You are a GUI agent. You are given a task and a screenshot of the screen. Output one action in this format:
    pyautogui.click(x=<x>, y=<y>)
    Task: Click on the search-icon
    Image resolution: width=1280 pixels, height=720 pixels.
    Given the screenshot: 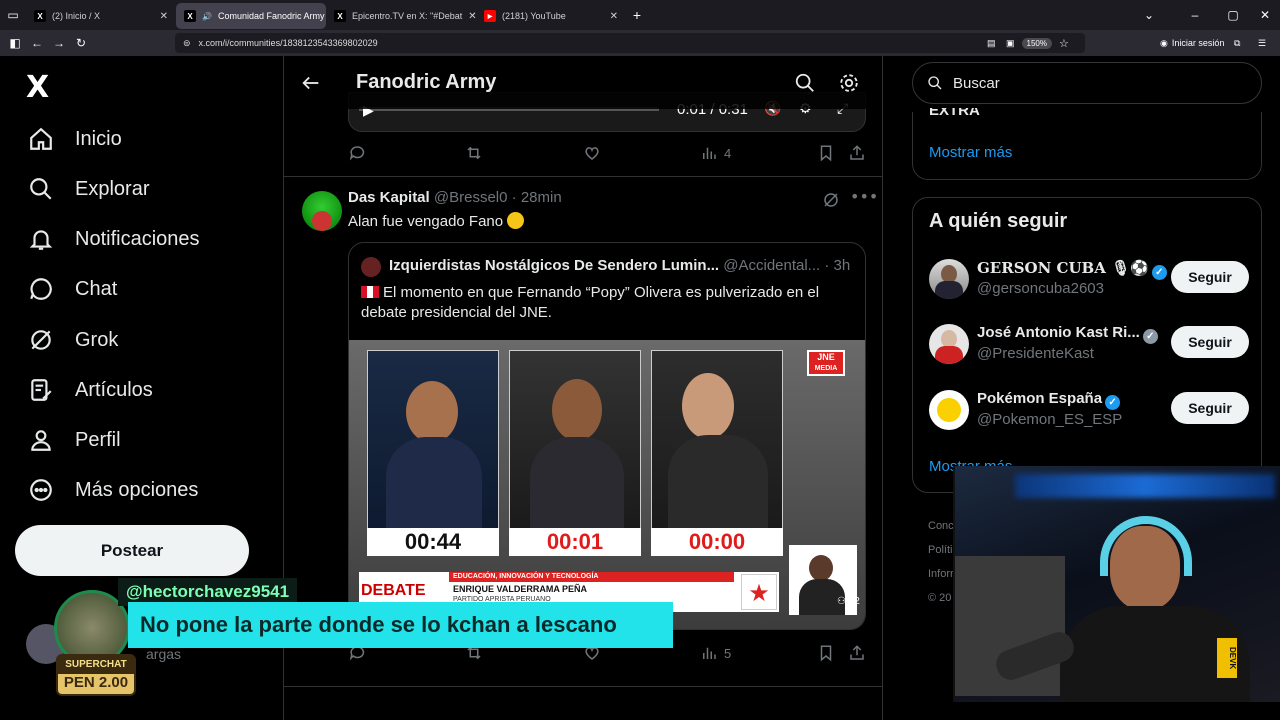 What is the action you would take?
    pyautogui.click(x=805, y=83)
    